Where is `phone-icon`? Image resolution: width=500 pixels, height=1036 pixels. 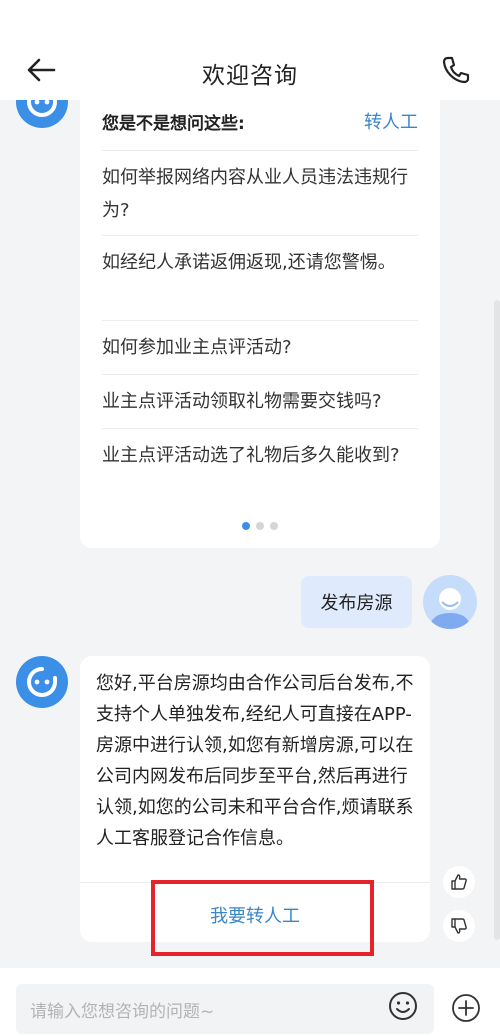
phone-icon is located at coordinates (456, 70).